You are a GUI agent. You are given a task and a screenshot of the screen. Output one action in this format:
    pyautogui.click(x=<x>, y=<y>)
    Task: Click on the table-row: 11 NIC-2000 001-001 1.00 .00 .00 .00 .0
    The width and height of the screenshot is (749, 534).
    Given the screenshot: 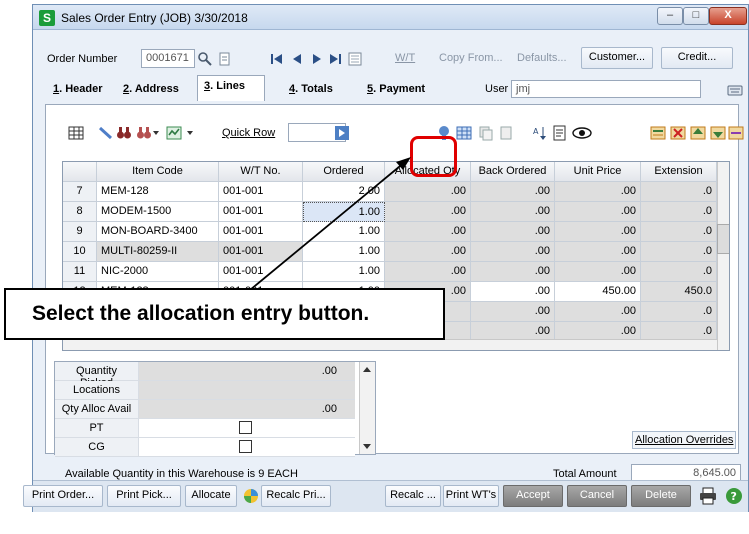 What is the action you would take?
    pyautogui.click(x=396, y=272)
    